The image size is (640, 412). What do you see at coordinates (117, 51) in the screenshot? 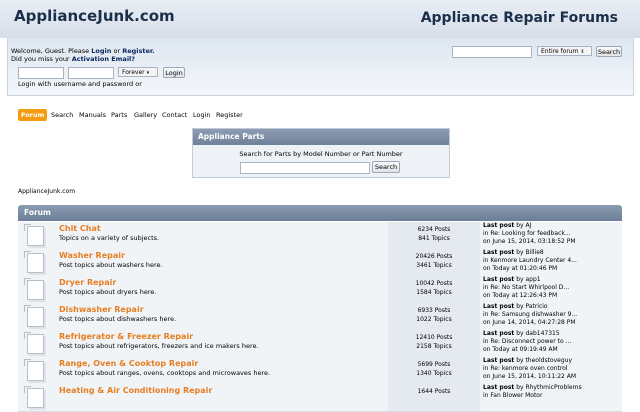
I see `or-text: or` at bounding box center [117, 51].